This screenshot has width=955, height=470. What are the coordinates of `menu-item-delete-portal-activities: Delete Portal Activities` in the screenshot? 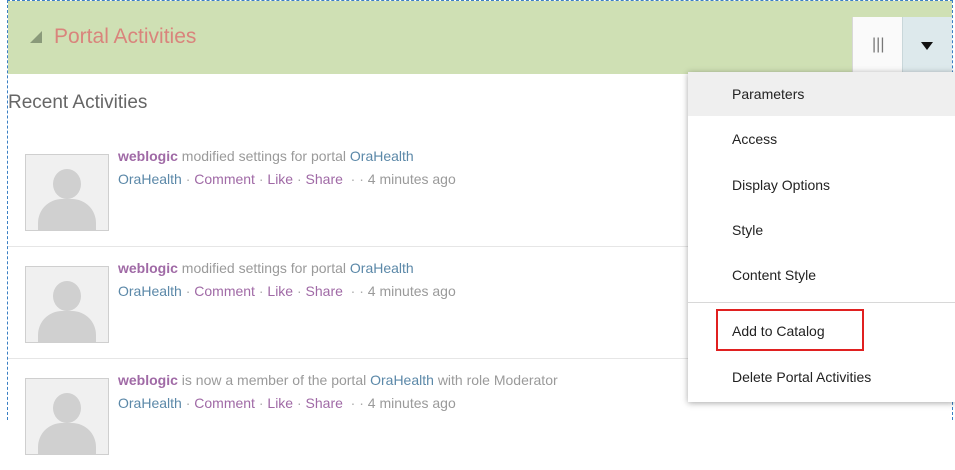 It's located at (821, 377).